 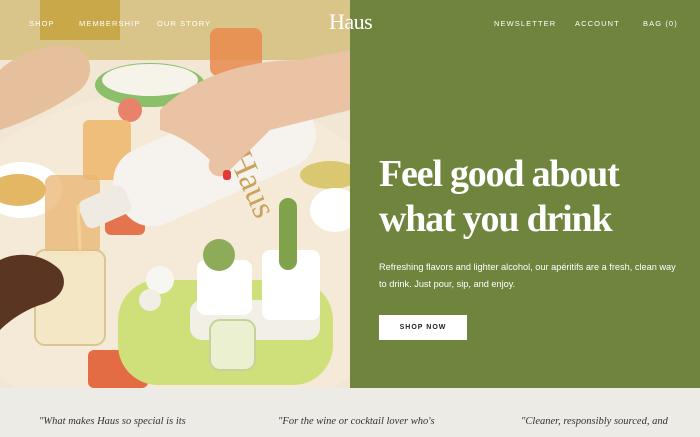 I want to click on testimonial-quote: "What makes Haus so special is its, so click(x=112, y=421).